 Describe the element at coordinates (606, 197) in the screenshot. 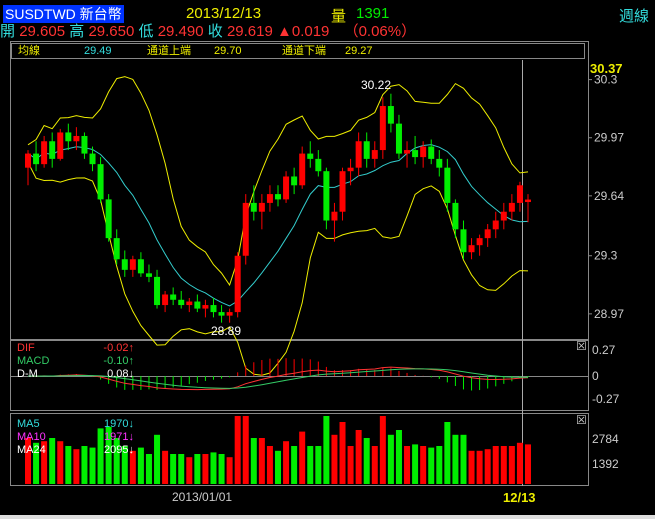

I see `tick-layer: 30.329.9729.6429.328.97` at that location.